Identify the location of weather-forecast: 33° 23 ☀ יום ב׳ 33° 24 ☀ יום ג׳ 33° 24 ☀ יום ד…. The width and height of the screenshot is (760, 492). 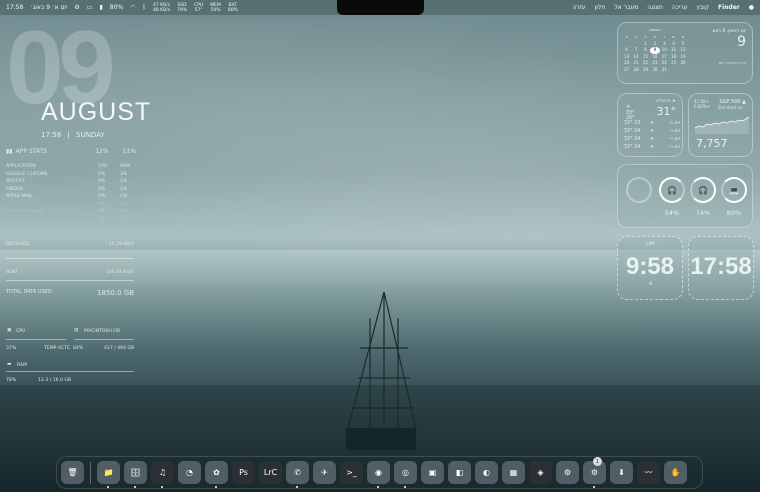
(652, 135).